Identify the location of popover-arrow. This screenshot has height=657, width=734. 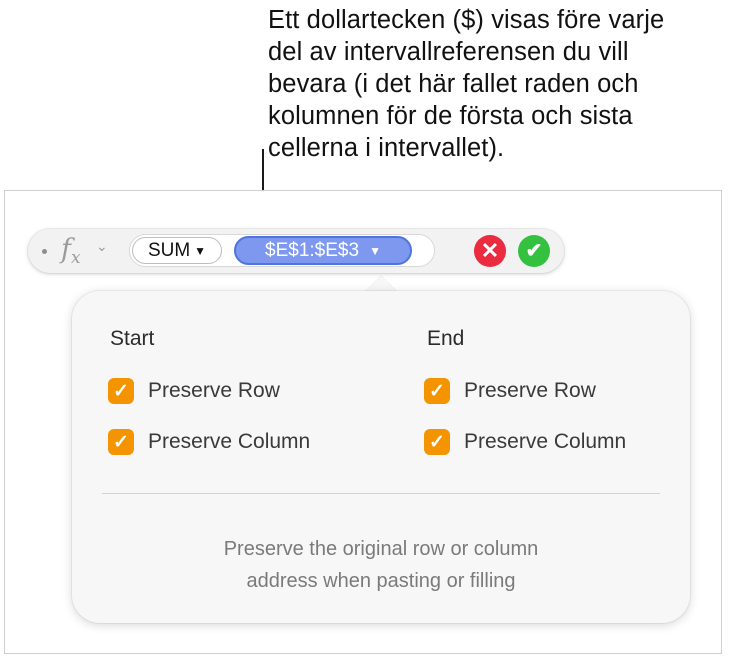
(381, 284).